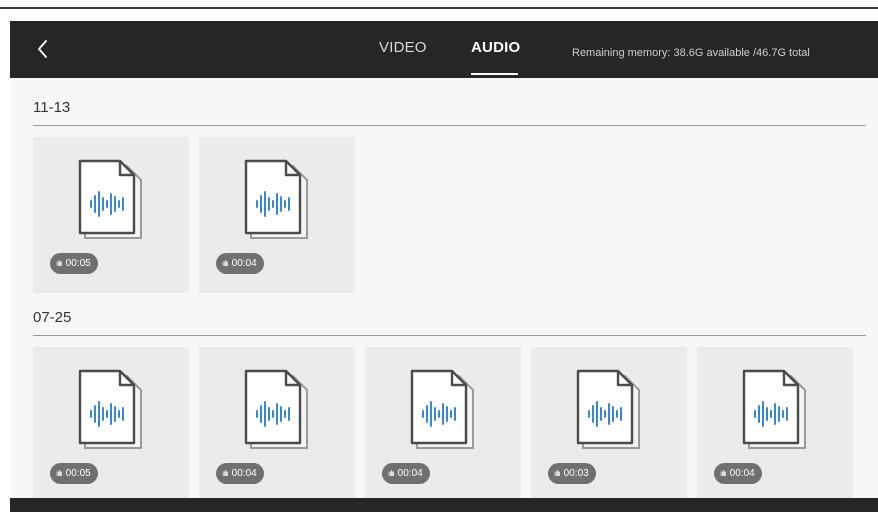 This screenshot has width=878, height=512. What do you see at coordinates (495, 47) in the screenshot?
I see `tab-audio: AUDIO` at bounding box center [495, 47].